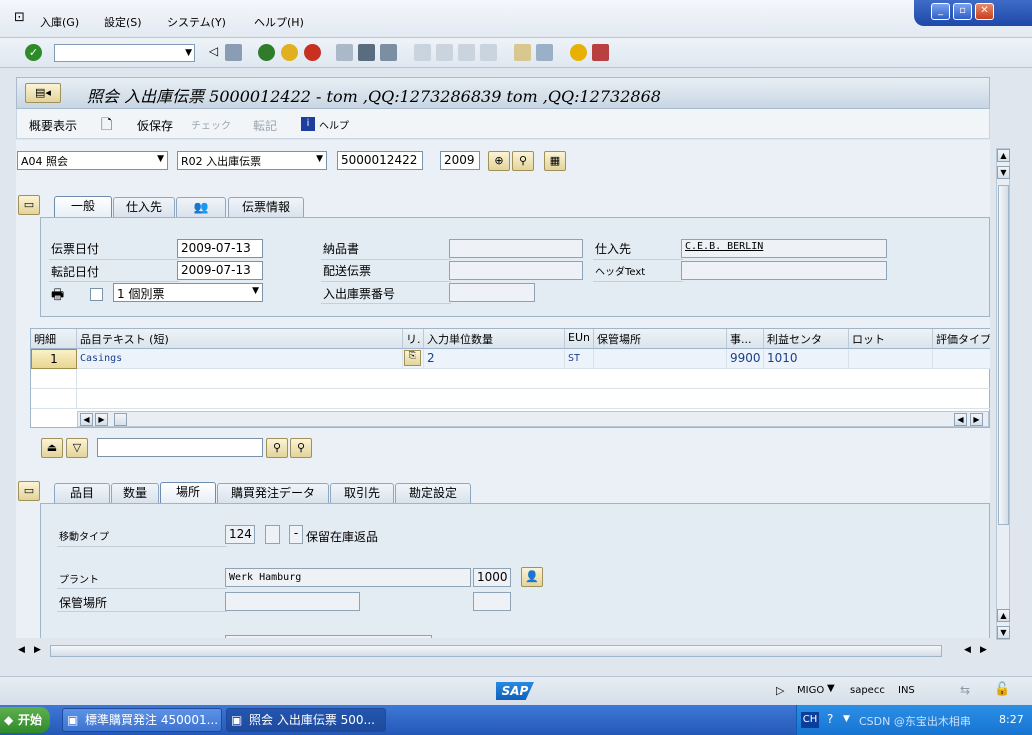 The height and width of the screenshot is (735, 1032). What do you see at coordinates (196, 22) in the screenshot?
I see `menu-system: システム(Y)` at bounding box center [196, 22].